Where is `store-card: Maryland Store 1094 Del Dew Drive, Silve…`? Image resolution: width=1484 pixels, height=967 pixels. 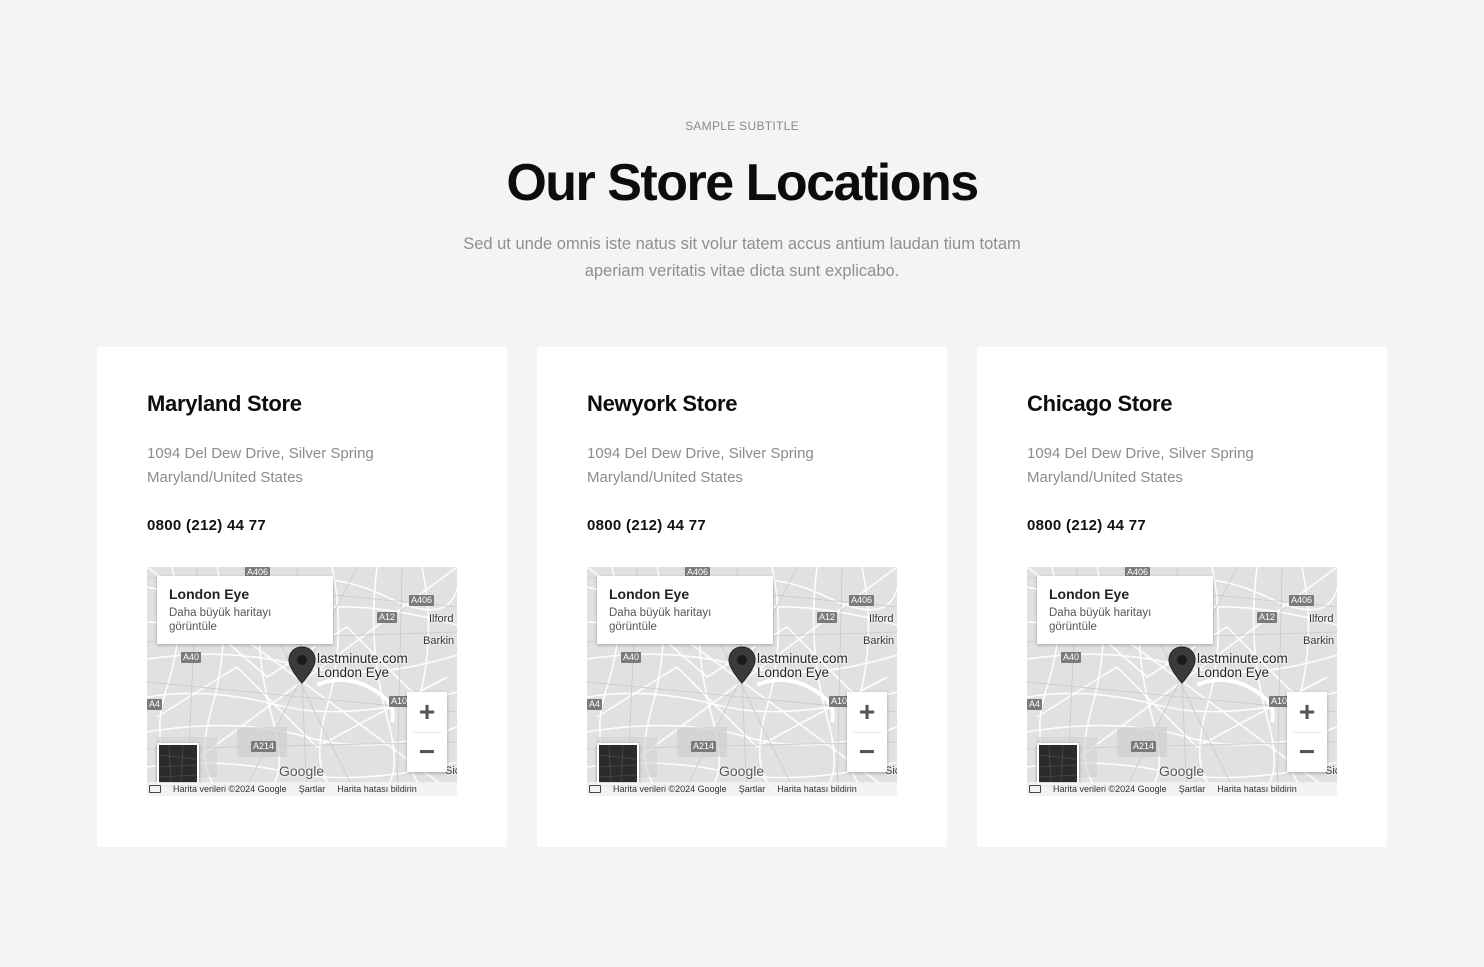 store-card: Maryland Store 1094 Del Dew Drive, Silve… is located at coordinates (302, 597).